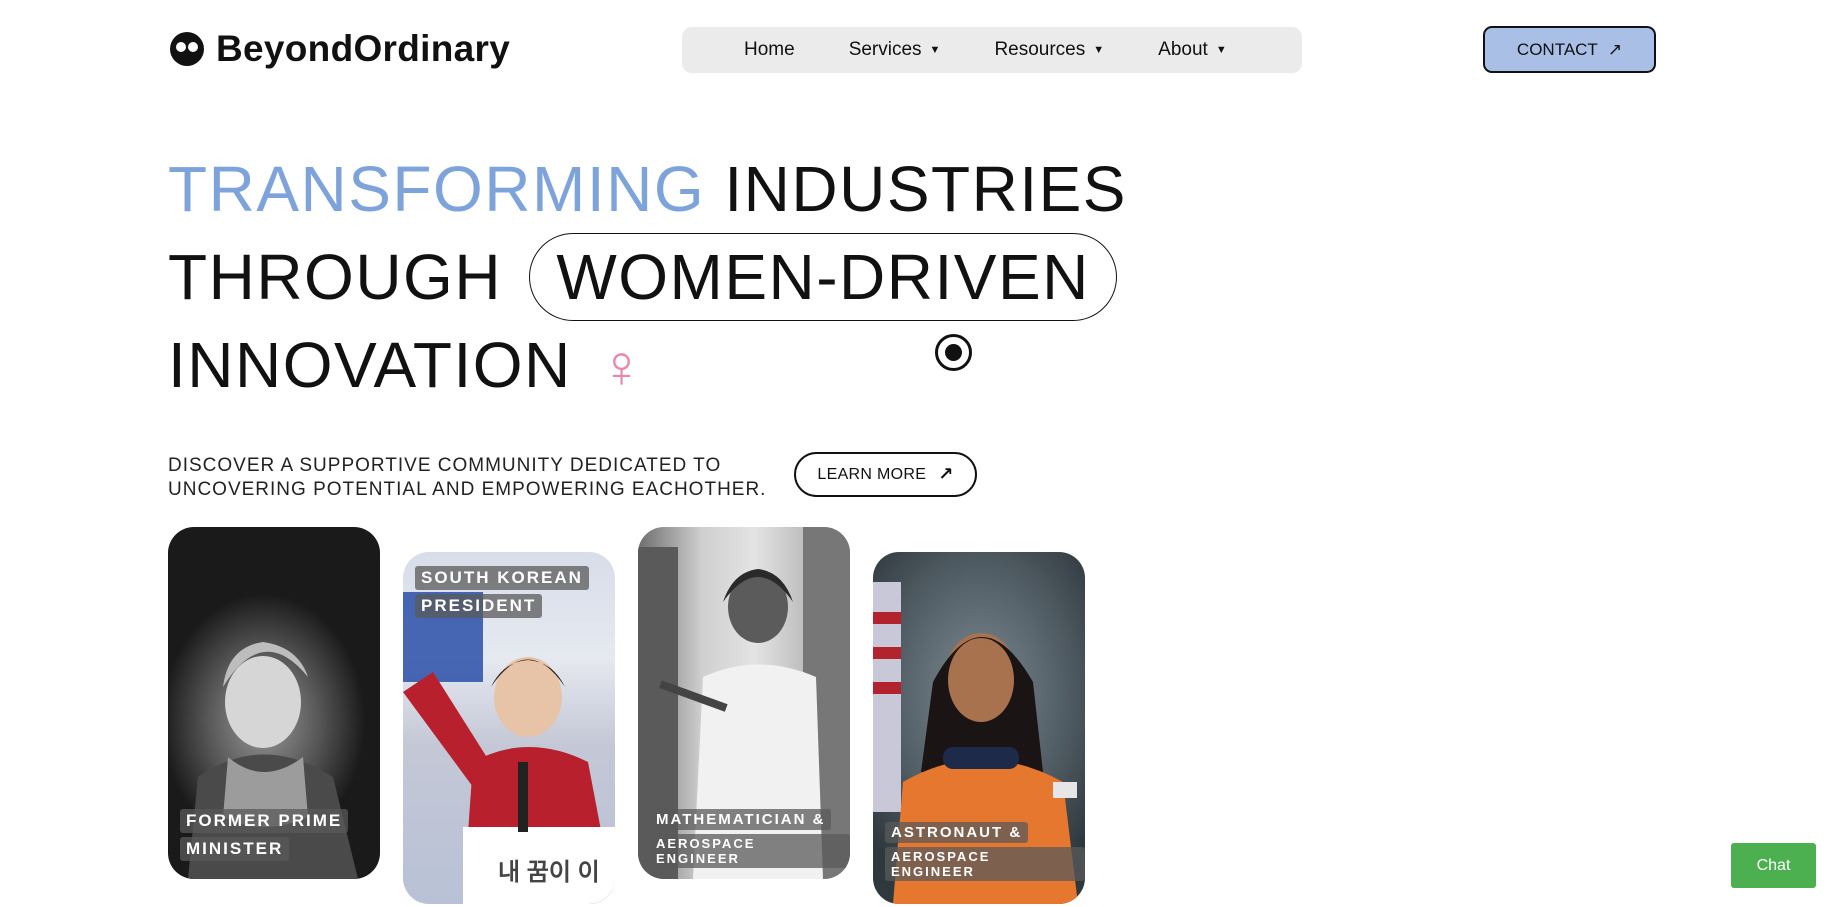 The height and width of the screenshot is (907, 1827). I want to click on sign-text: 내 꿈이 이, so click(549, 872).